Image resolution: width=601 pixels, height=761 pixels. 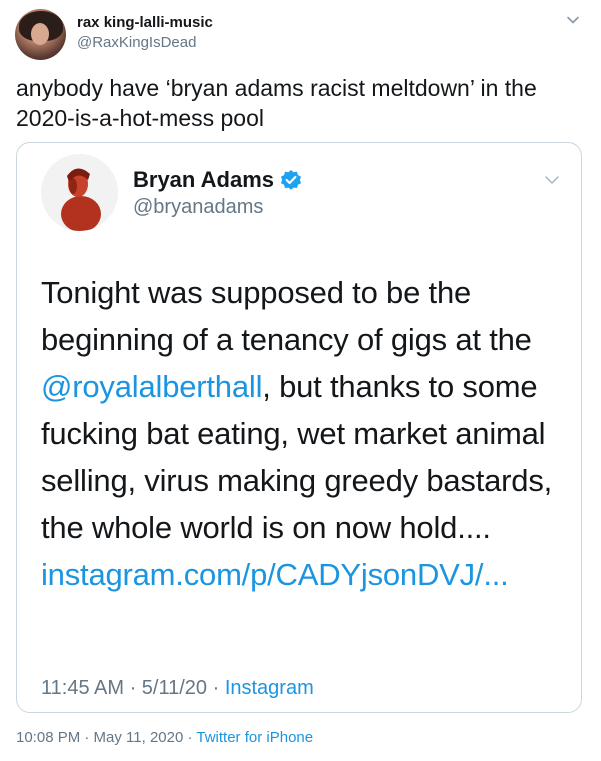 What do you see at coordinates (151, 386) in the screenshot?
I see `mention-link: @royalalberthall` at bounding box center [151, 386].